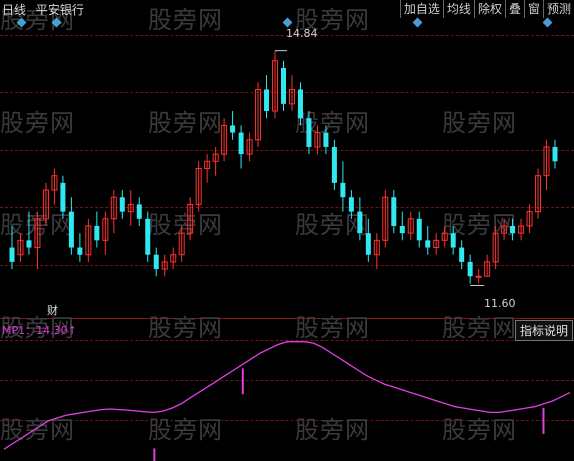 This screenshot has width=574, height=461. I want to click on toolbar: 加自选 均线 除权 叠 窗 预测, so click(486, 9).